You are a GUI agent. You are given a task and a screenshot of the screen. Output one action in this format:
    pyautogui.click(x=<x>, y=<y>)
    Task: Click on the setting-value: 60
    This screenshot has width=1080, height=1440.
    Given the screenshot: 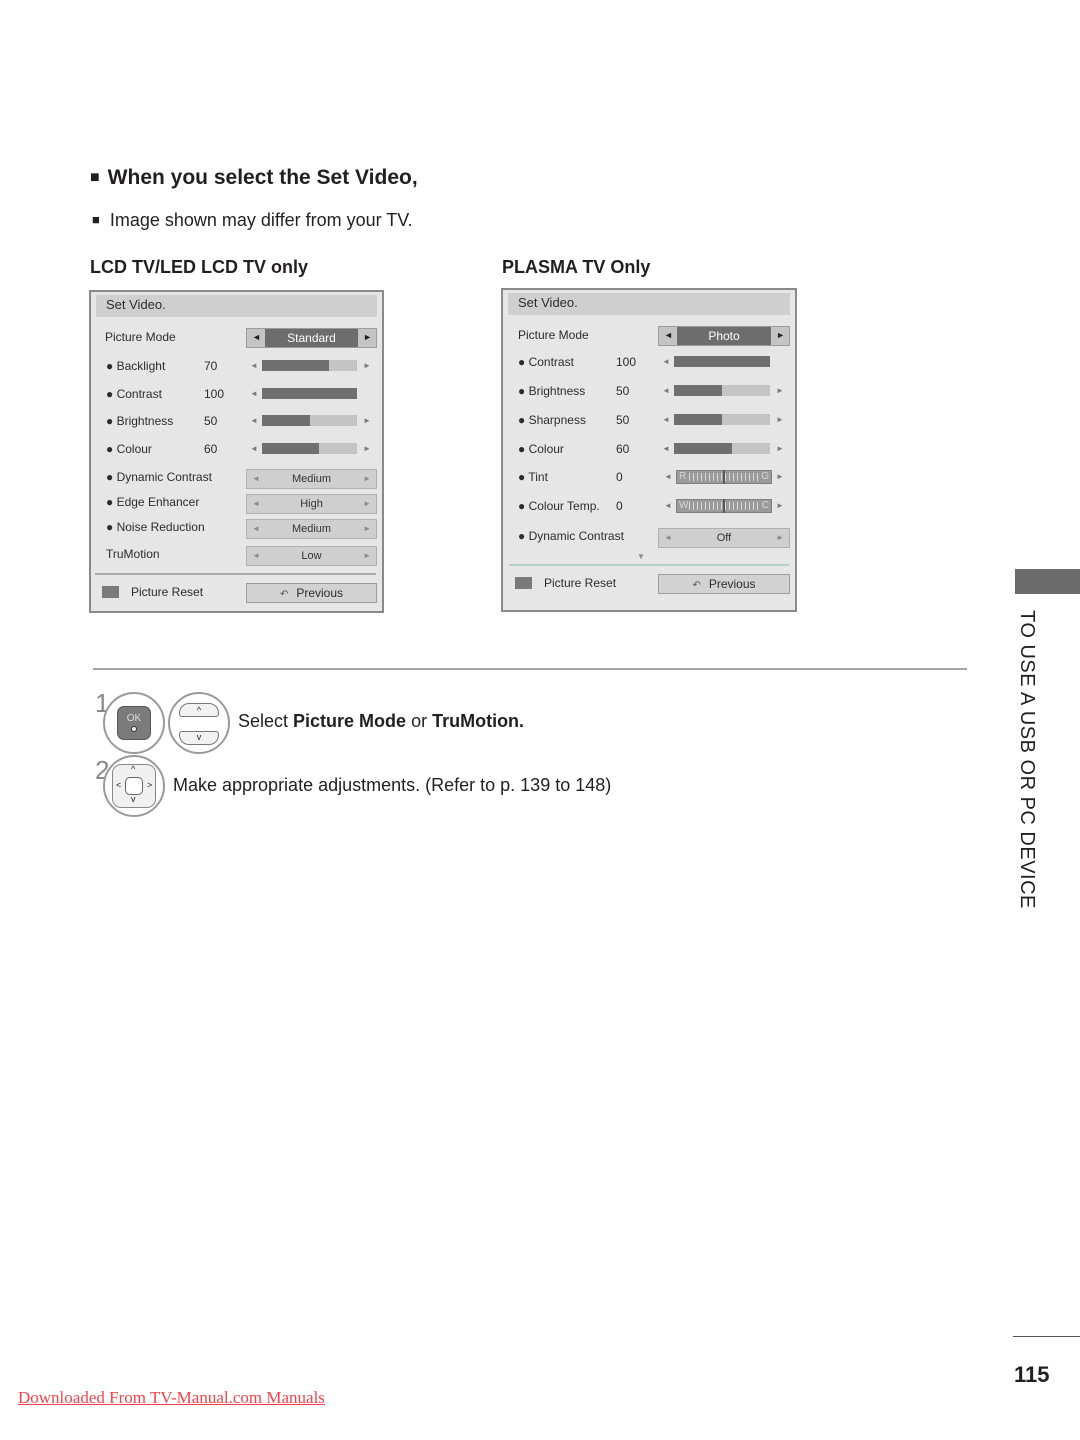 What is the action you would take?
    pyautogui.click(x=623, y=449)
    